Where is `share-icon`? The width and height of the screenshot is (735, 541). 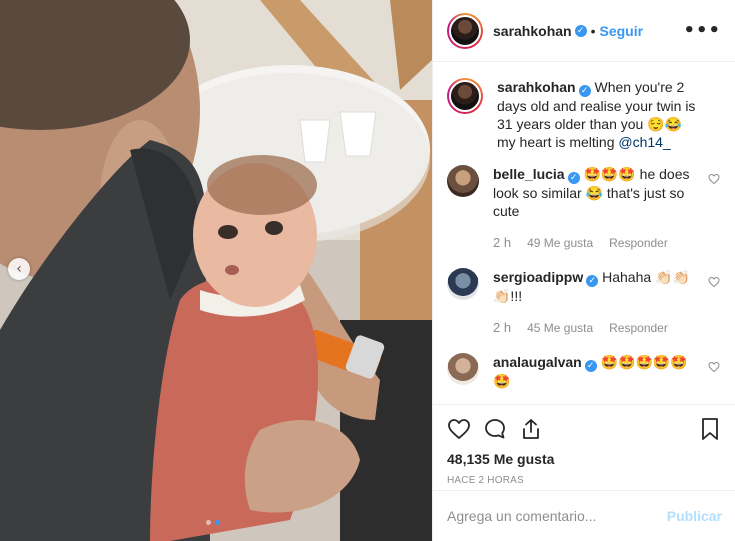 share-icon is located at coordinates (531, 429).